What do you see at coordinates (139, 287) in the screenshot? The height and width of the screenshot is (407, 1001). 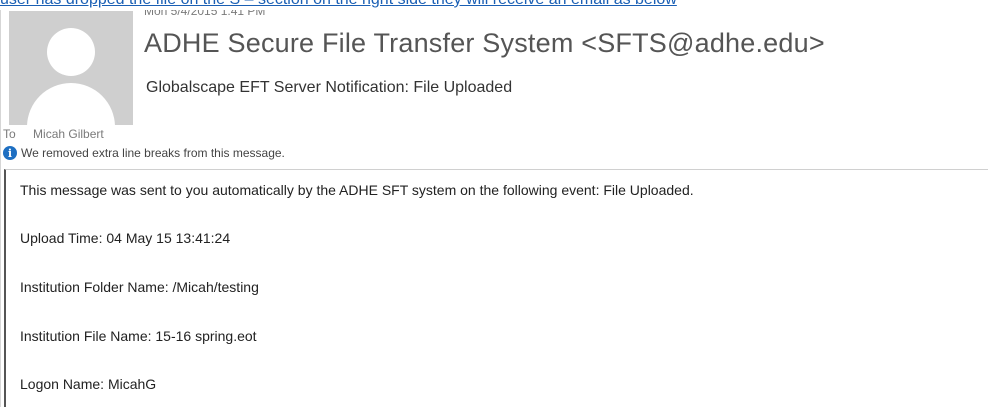 I see `body-line-folder-name: Institution Folder Name: /Micah/testing` at bounding box center [139, 287].